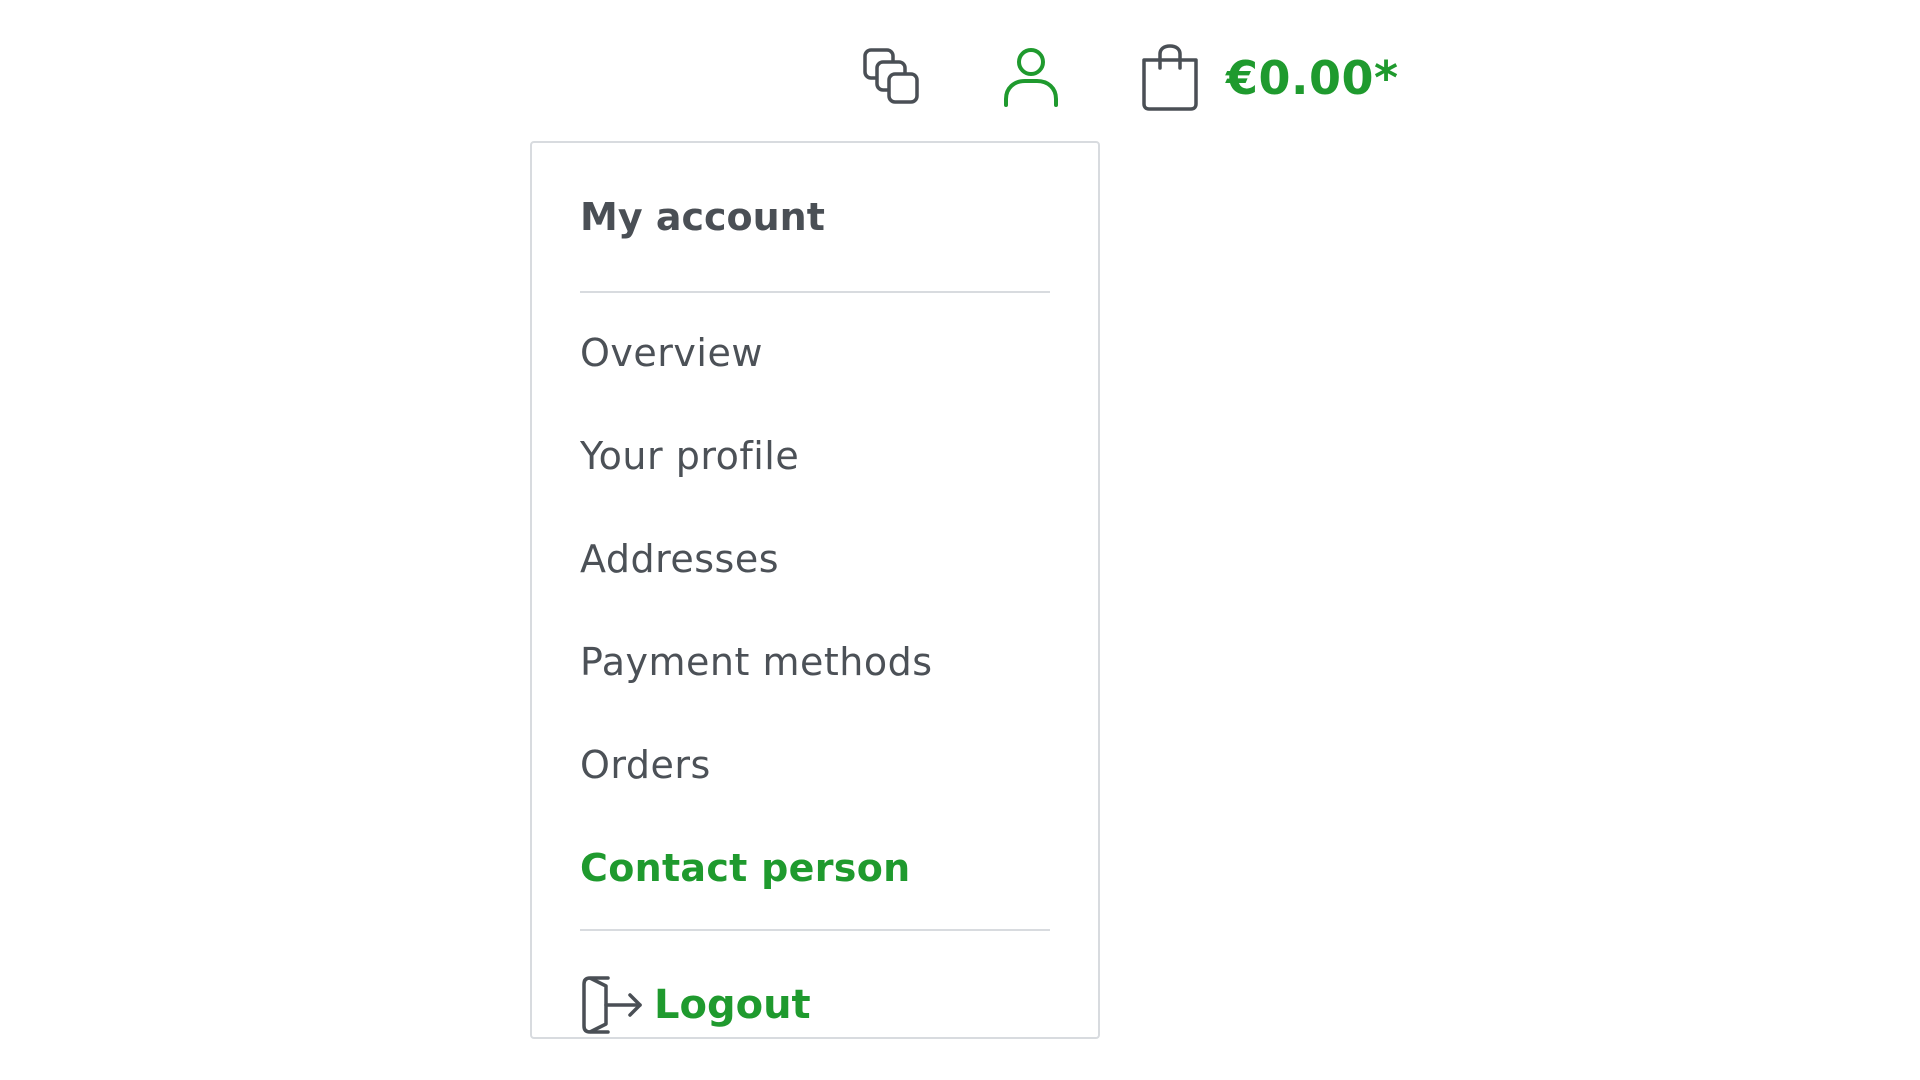  I want to click on compare-button, so click(893, 78).